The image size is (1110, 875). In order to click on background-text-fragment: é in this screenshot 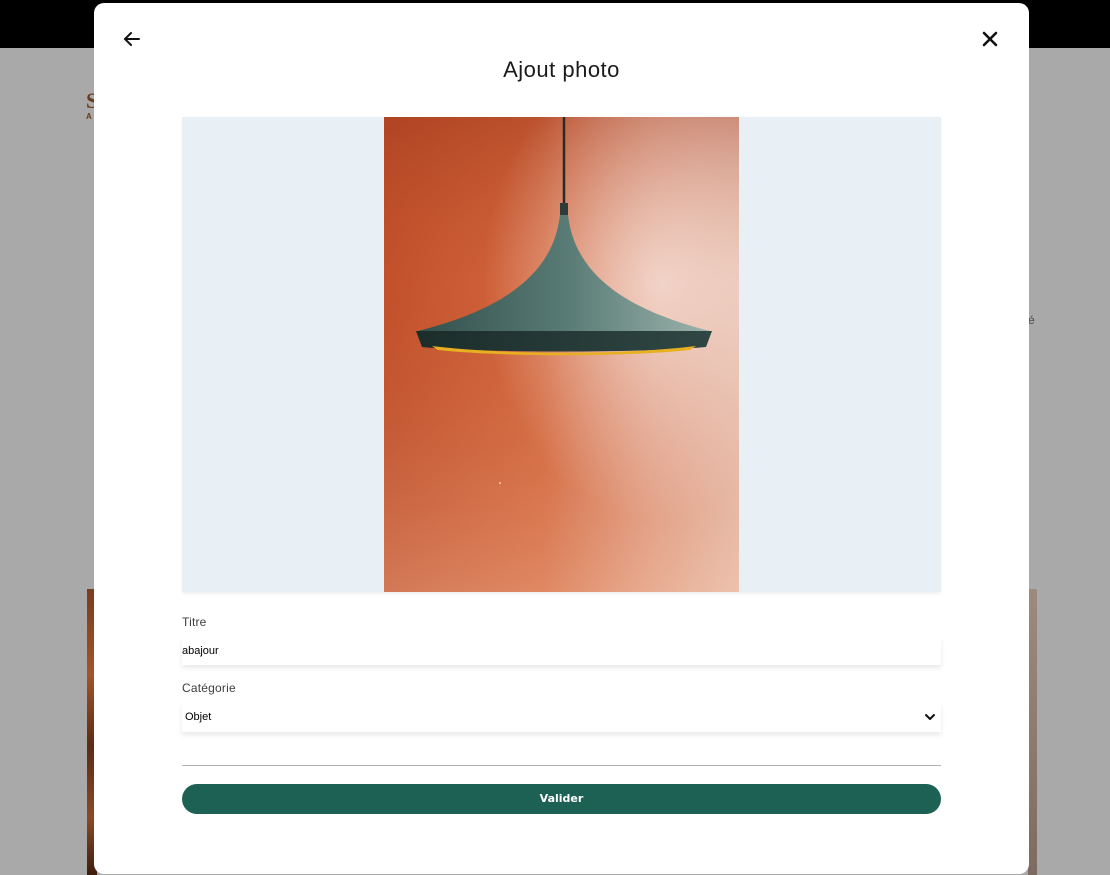, I will do `click(1031, 320)`.